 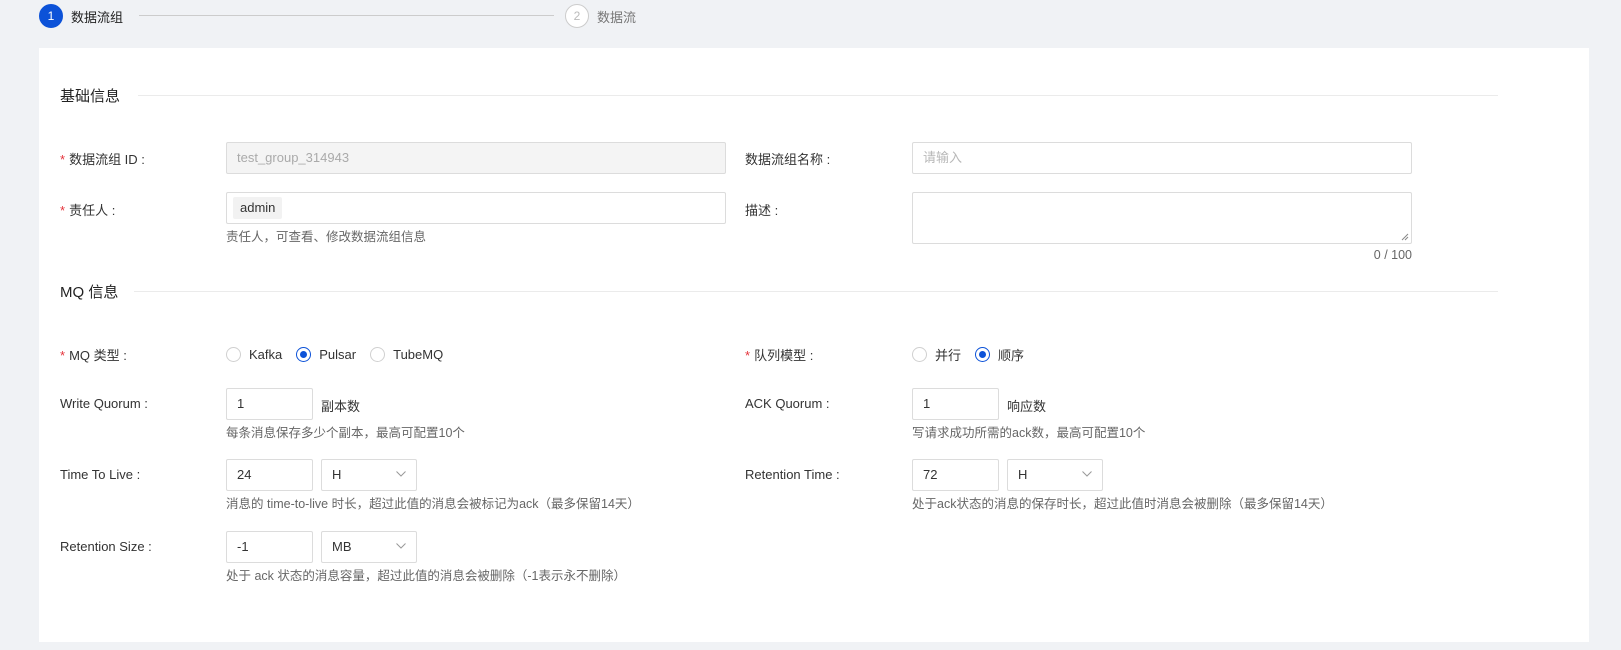 I want to click on write-quorum-hint: 每条消息保存多少个副本，最高可配置10个, so click(x=345, y=433).